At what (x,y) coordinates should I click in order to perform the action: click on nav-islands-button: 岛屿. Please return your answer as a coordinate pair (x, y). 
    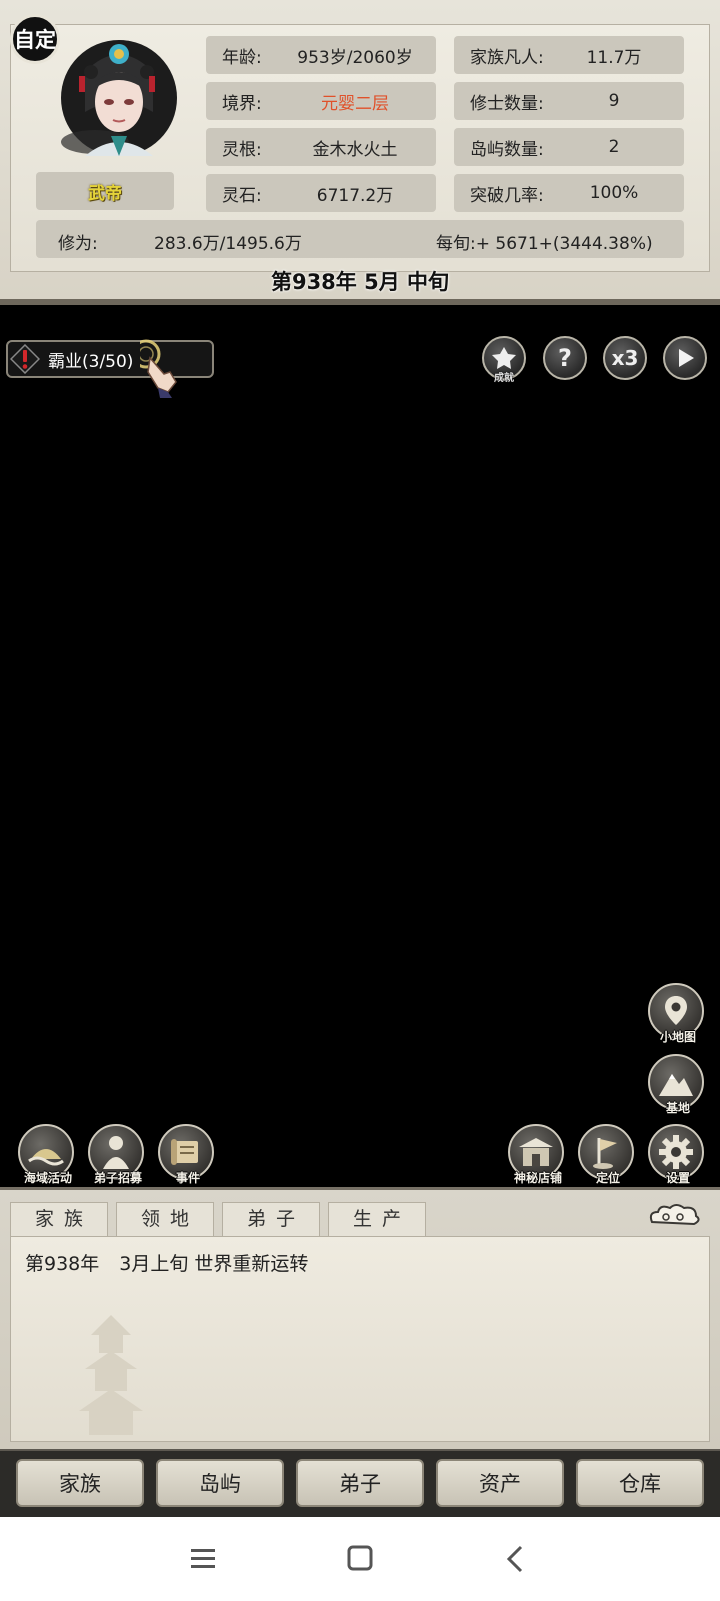
    Looking at the image, I should click on (220, 1483).